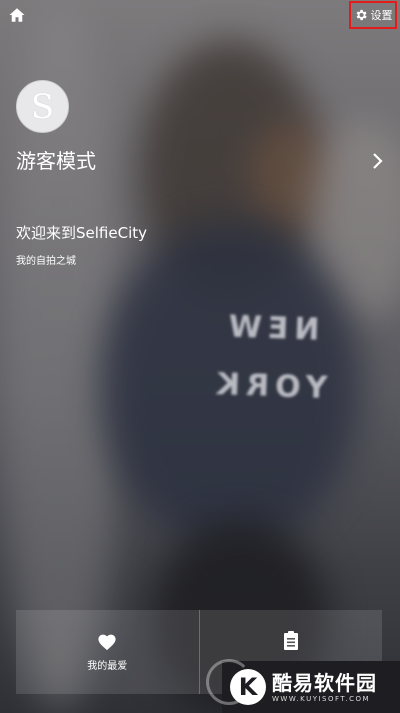 The image size is (400, 713). I want to click on heart-icon, so click(107, 642).